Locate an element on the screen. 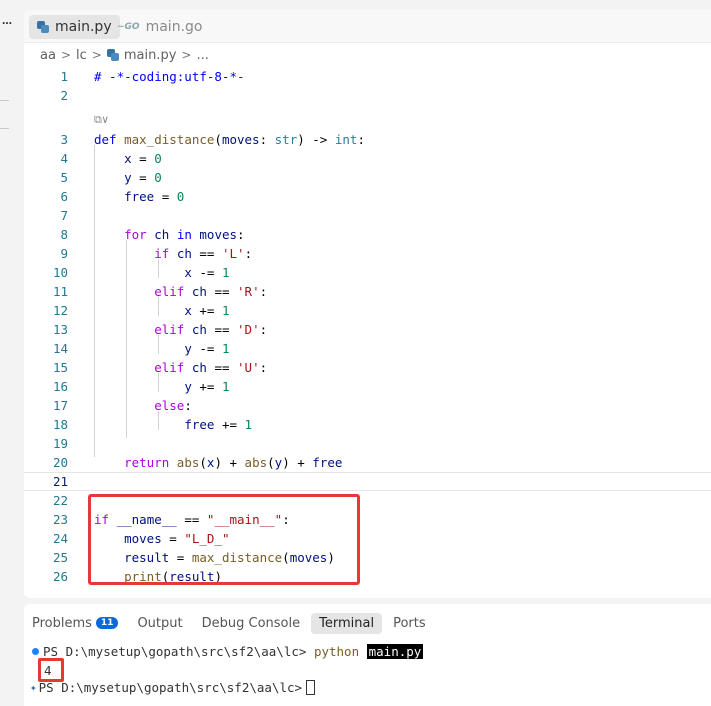  line-number: 5 is located at coordinates (64, 177).